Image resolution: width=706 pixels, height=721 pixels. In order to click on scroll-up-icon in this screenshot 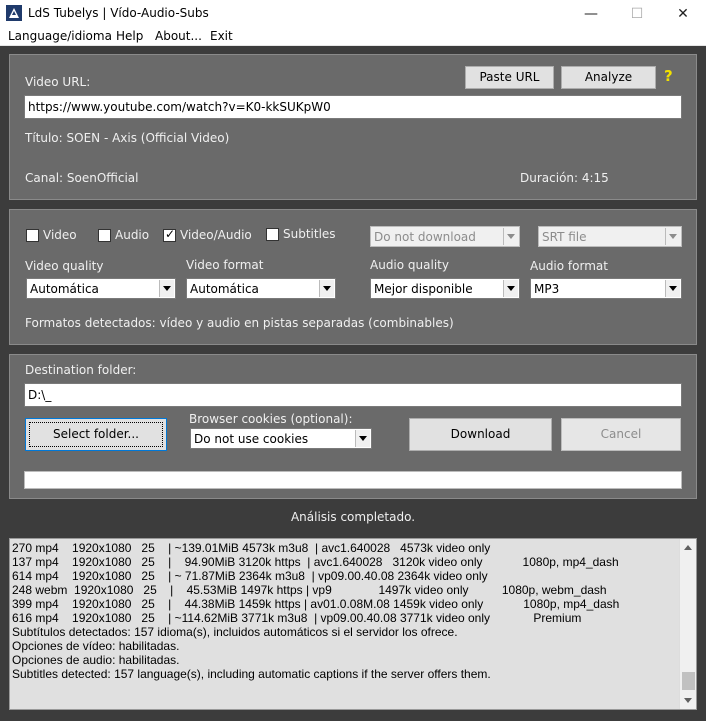, I will do `click(688, 547)`.